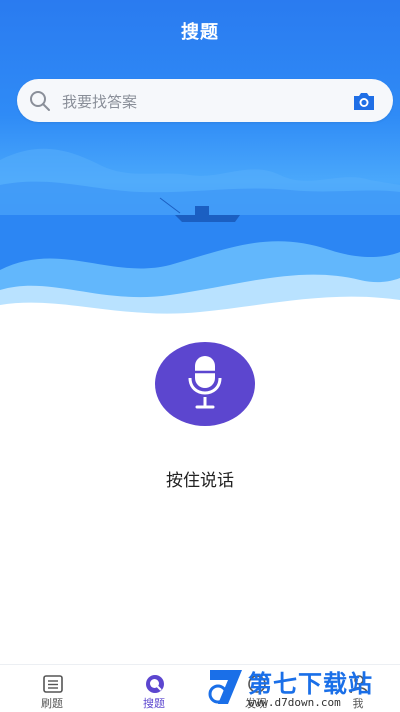  I want to click on search-input: 我要找答案, so click(99, 101).